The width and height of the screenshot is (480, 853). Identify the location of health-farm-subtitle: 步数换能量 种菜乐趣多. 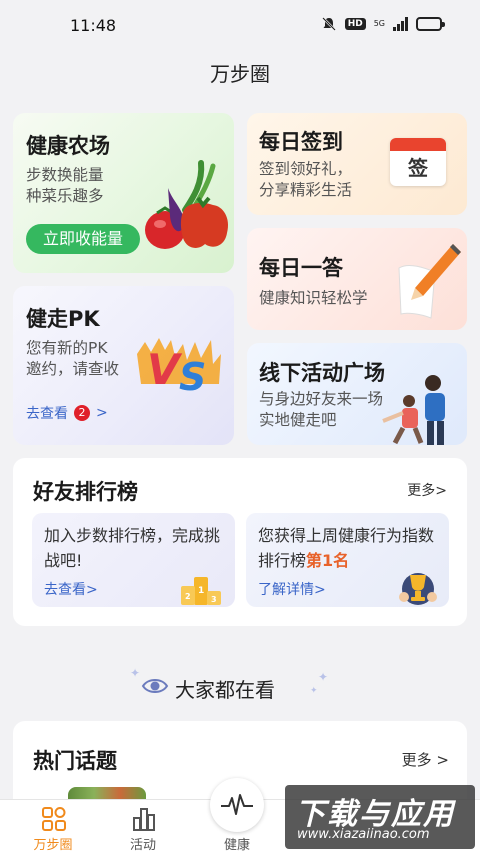
(86, 186).